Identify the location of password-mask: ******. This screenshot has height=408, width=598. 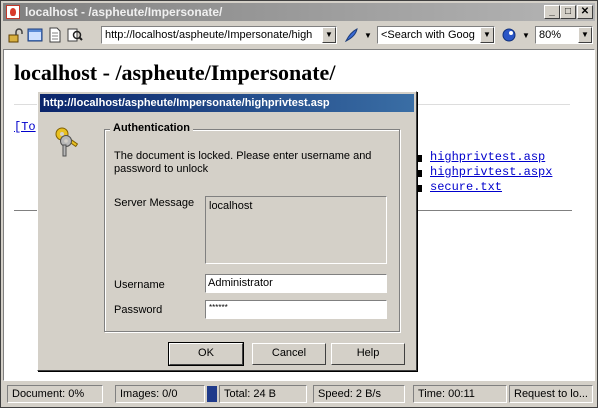
(218, 307).